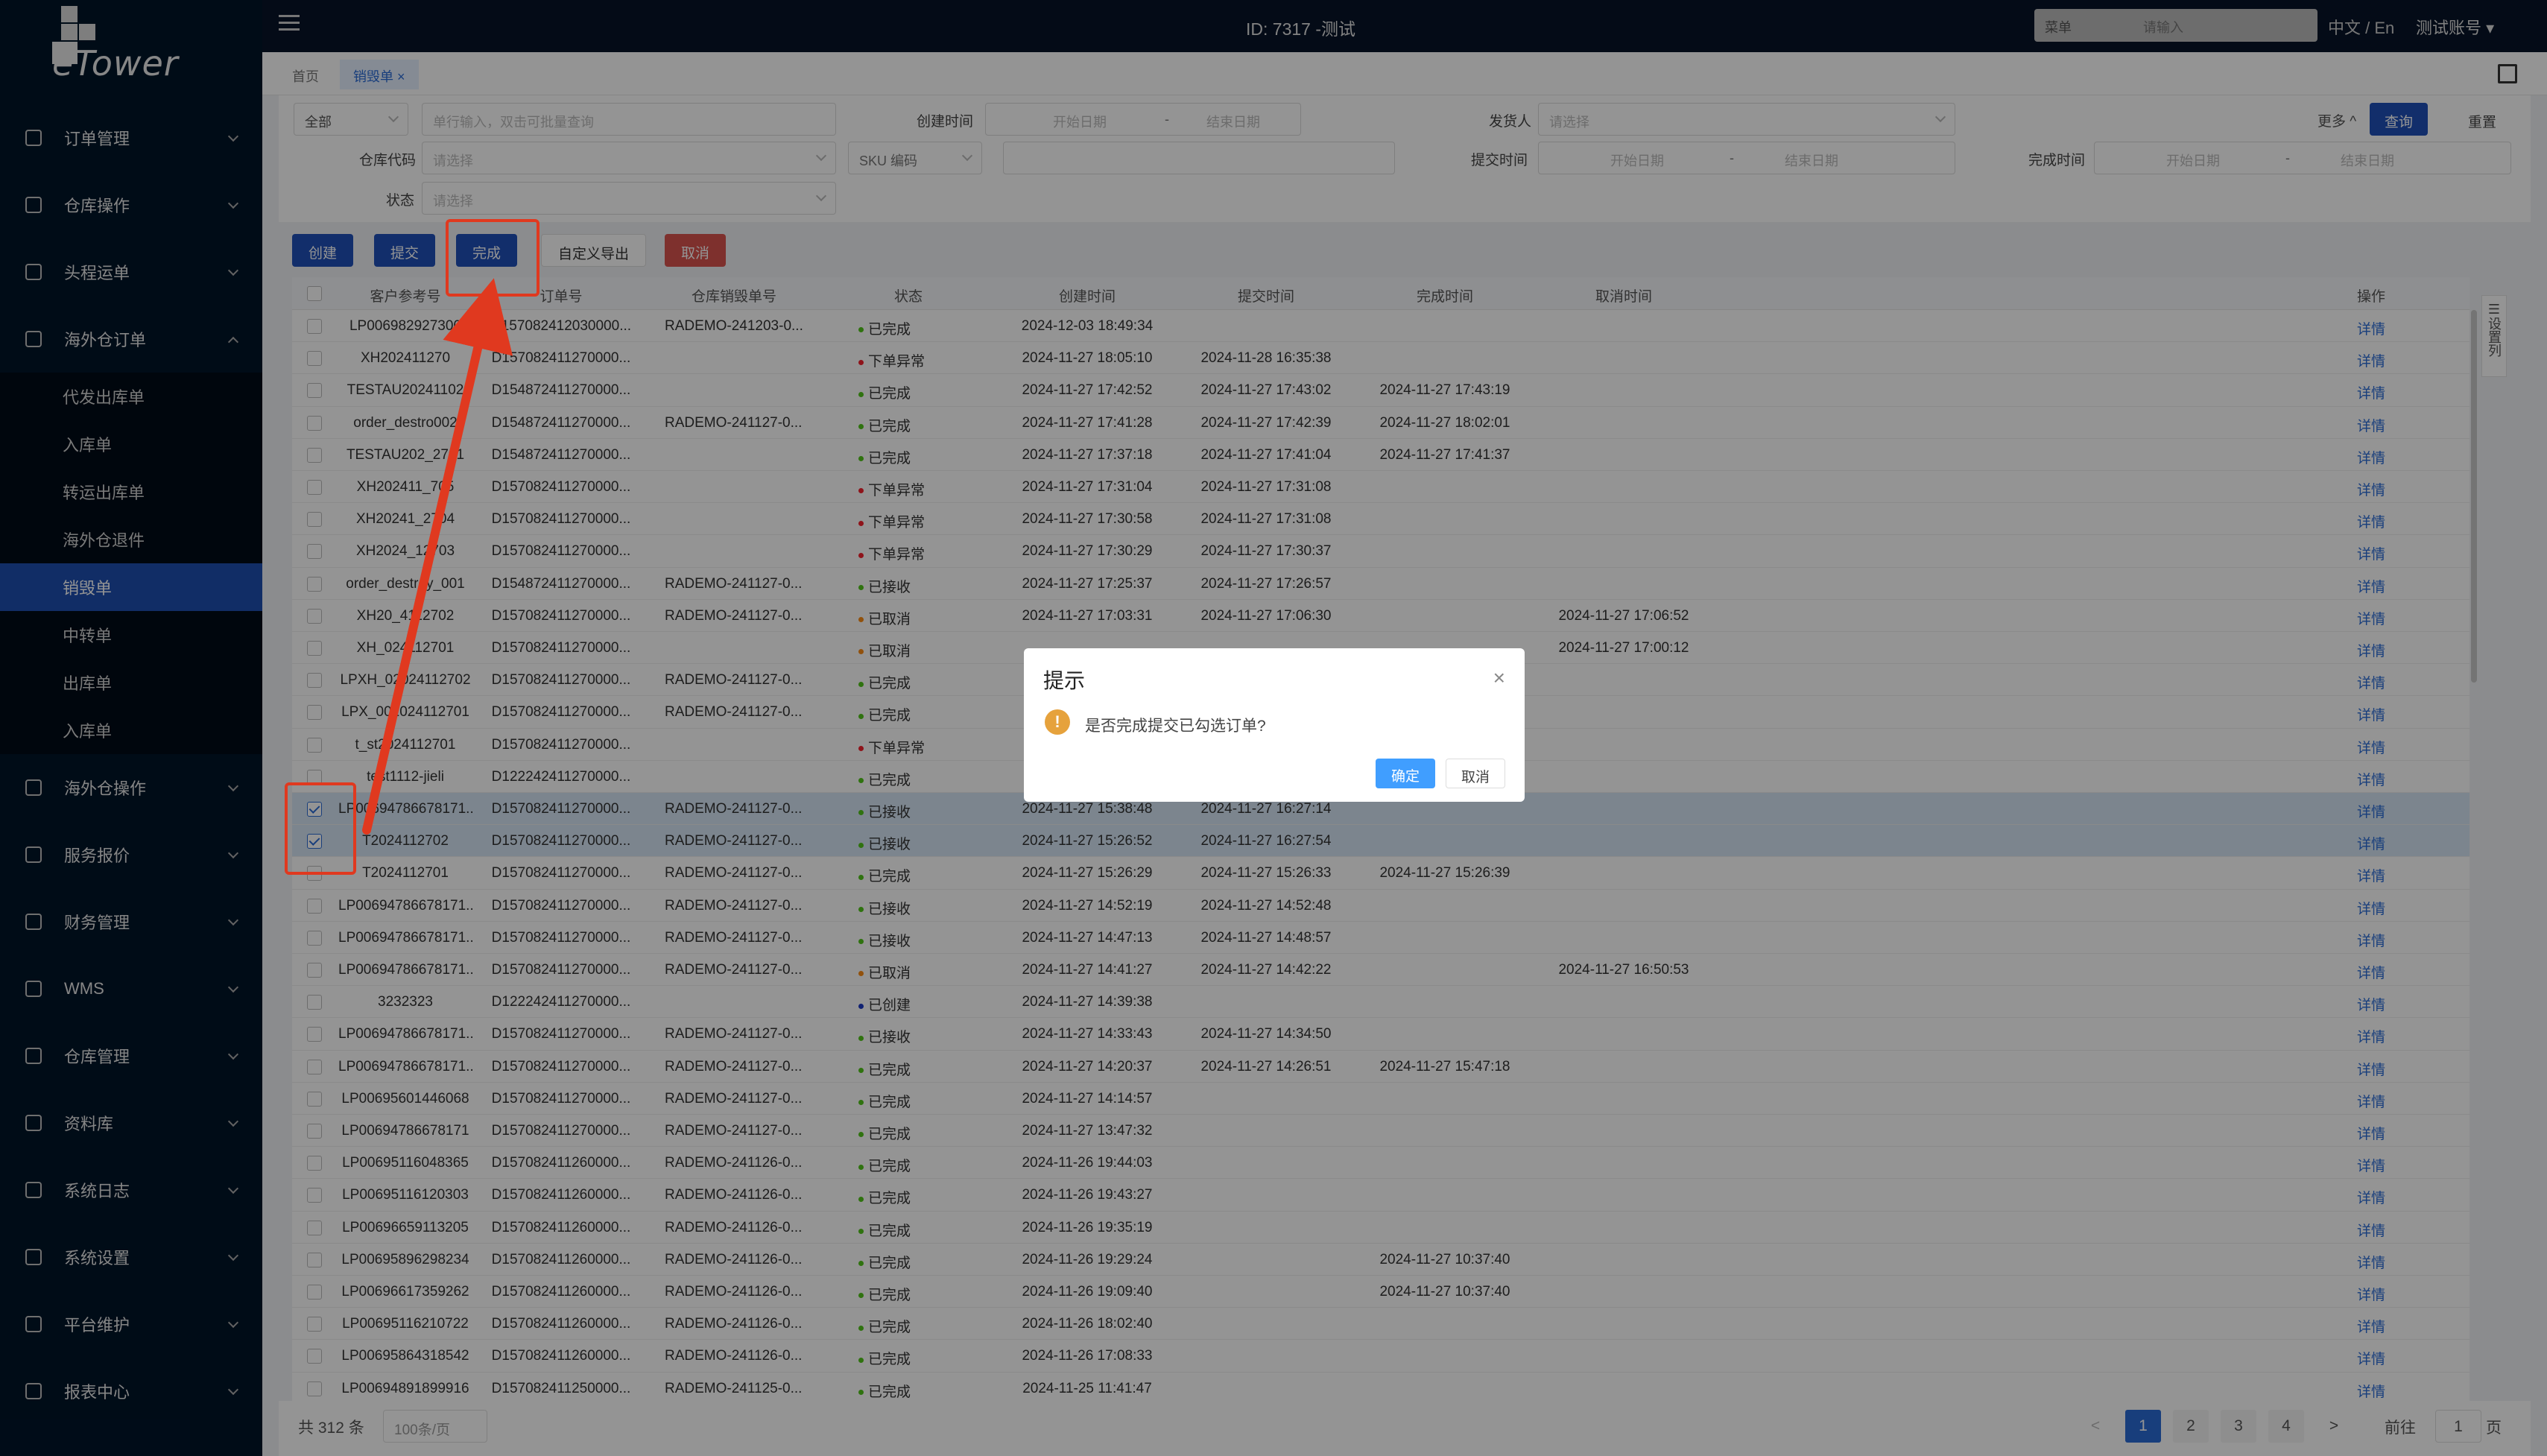  Describe the element at coordinates (1064, 680) in the screenshot. I see `dialog-title: 提示` at that location.